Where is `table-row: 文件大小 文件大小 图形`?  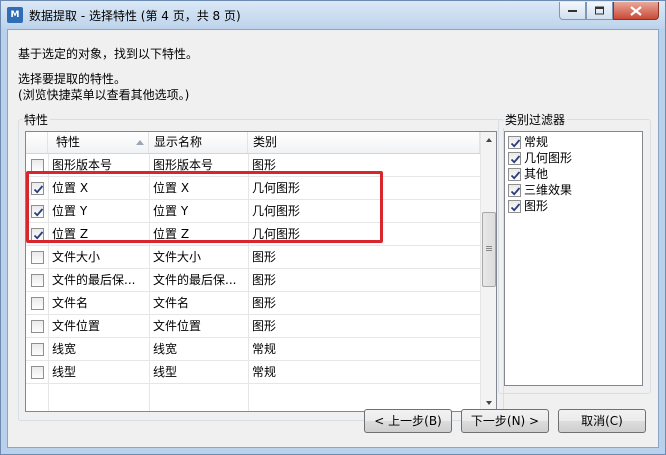
table-row: 文件大小 文件大小 图形 is located at coordinates (253, 257).